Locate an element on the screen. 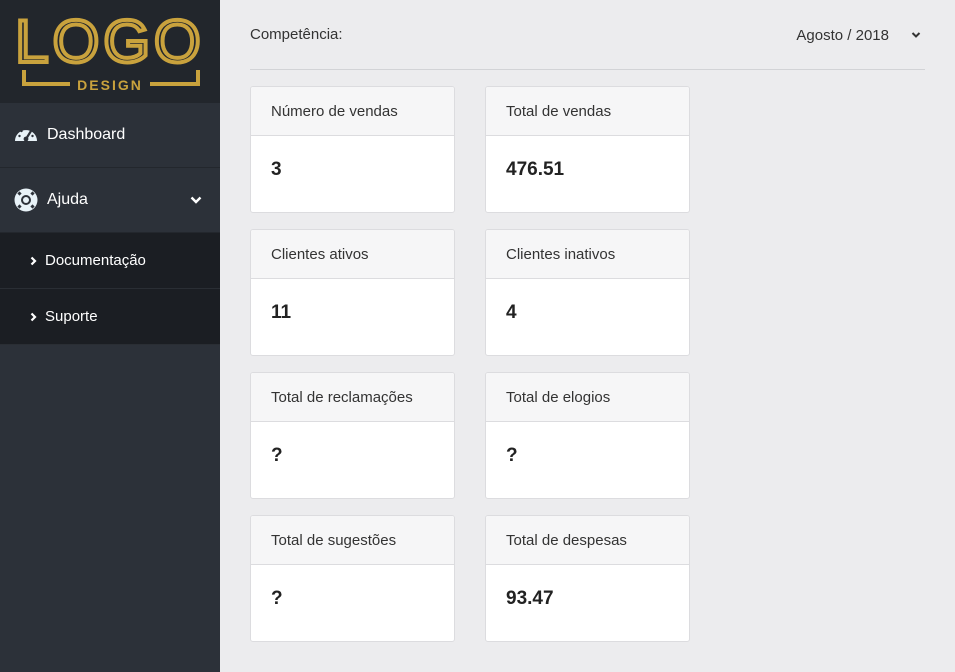 The width and height of the screenshot is (955, 672). sidebar-item-dashboard: Dashboard is located at coordinates (110, 135).